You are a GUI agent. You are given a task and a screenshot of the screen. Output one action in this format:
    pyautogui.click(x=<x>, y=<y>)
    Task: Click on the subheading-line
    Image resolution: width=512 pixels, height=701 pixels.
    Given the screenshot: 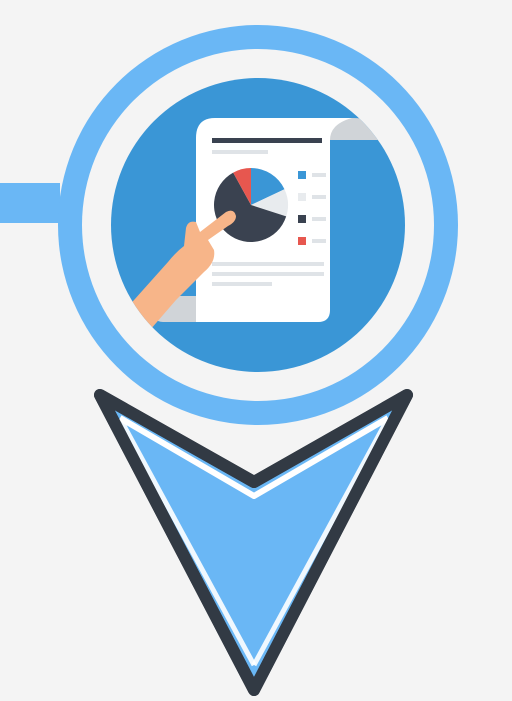 What is the action you would take?
    pyautogui.click(x=240, y=152)
    